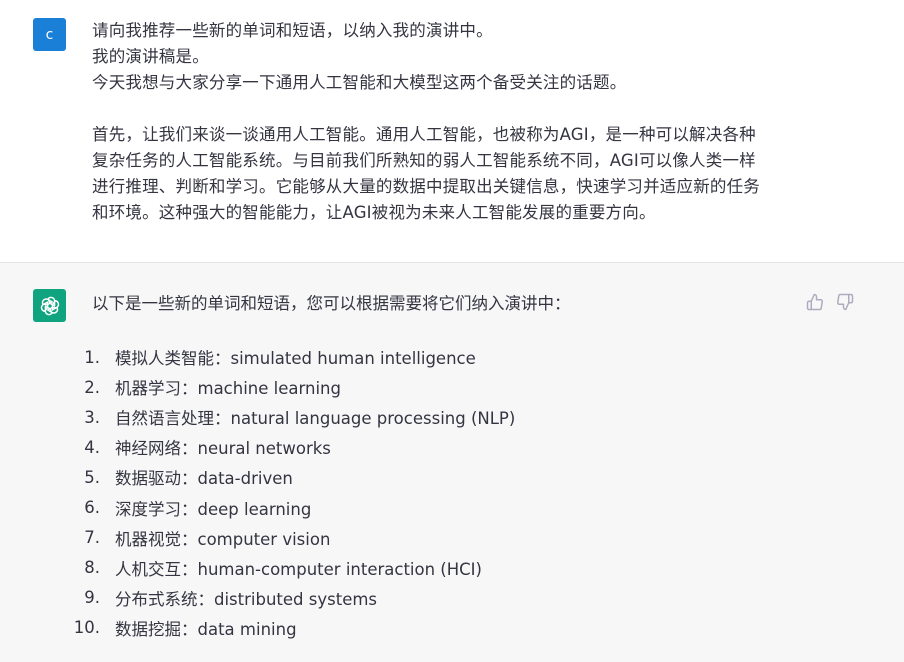  Describe the element at coordinates (228, 389) in the screenshot. I see `list-text: 机器学习：machine learning` at that location.